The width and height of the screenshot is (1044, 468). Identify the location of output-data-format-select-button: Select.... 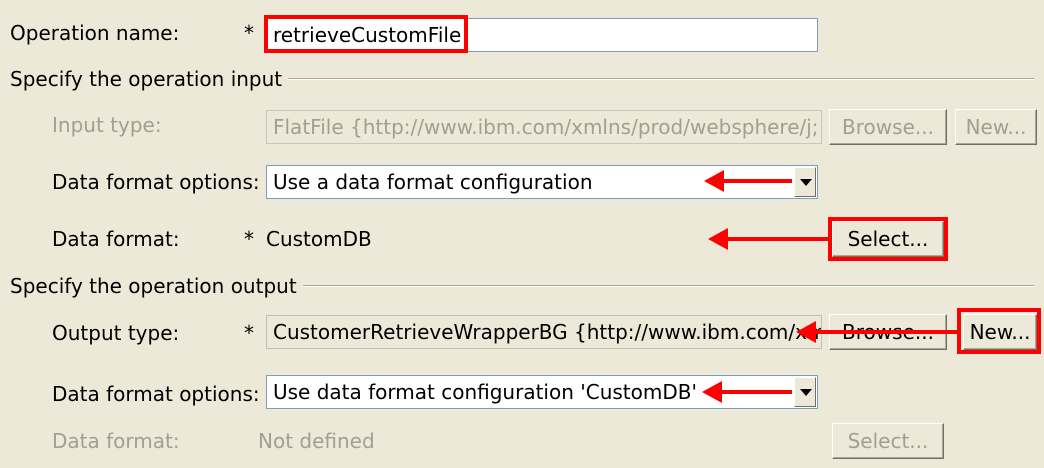
(888, 441).